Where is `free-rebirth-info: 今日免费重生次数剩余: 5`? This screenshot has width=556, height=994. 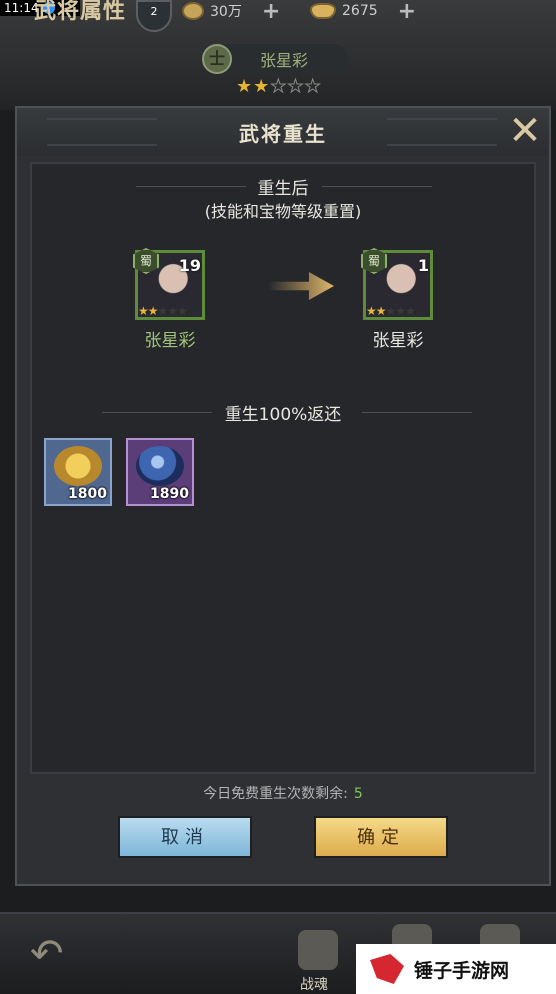 free-rebirth-info: 今日免费重生次数剩余: 5 is located at coordinates (283, 793).